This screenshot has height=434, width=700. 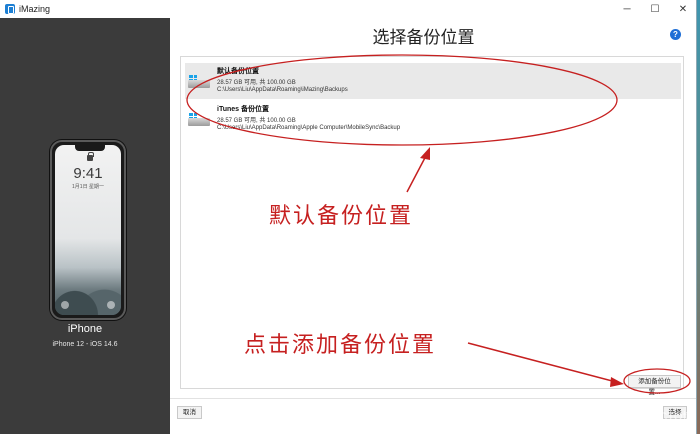 I want to click on window-controls: ─ ☐ ✕, so click(x=654, y=9).